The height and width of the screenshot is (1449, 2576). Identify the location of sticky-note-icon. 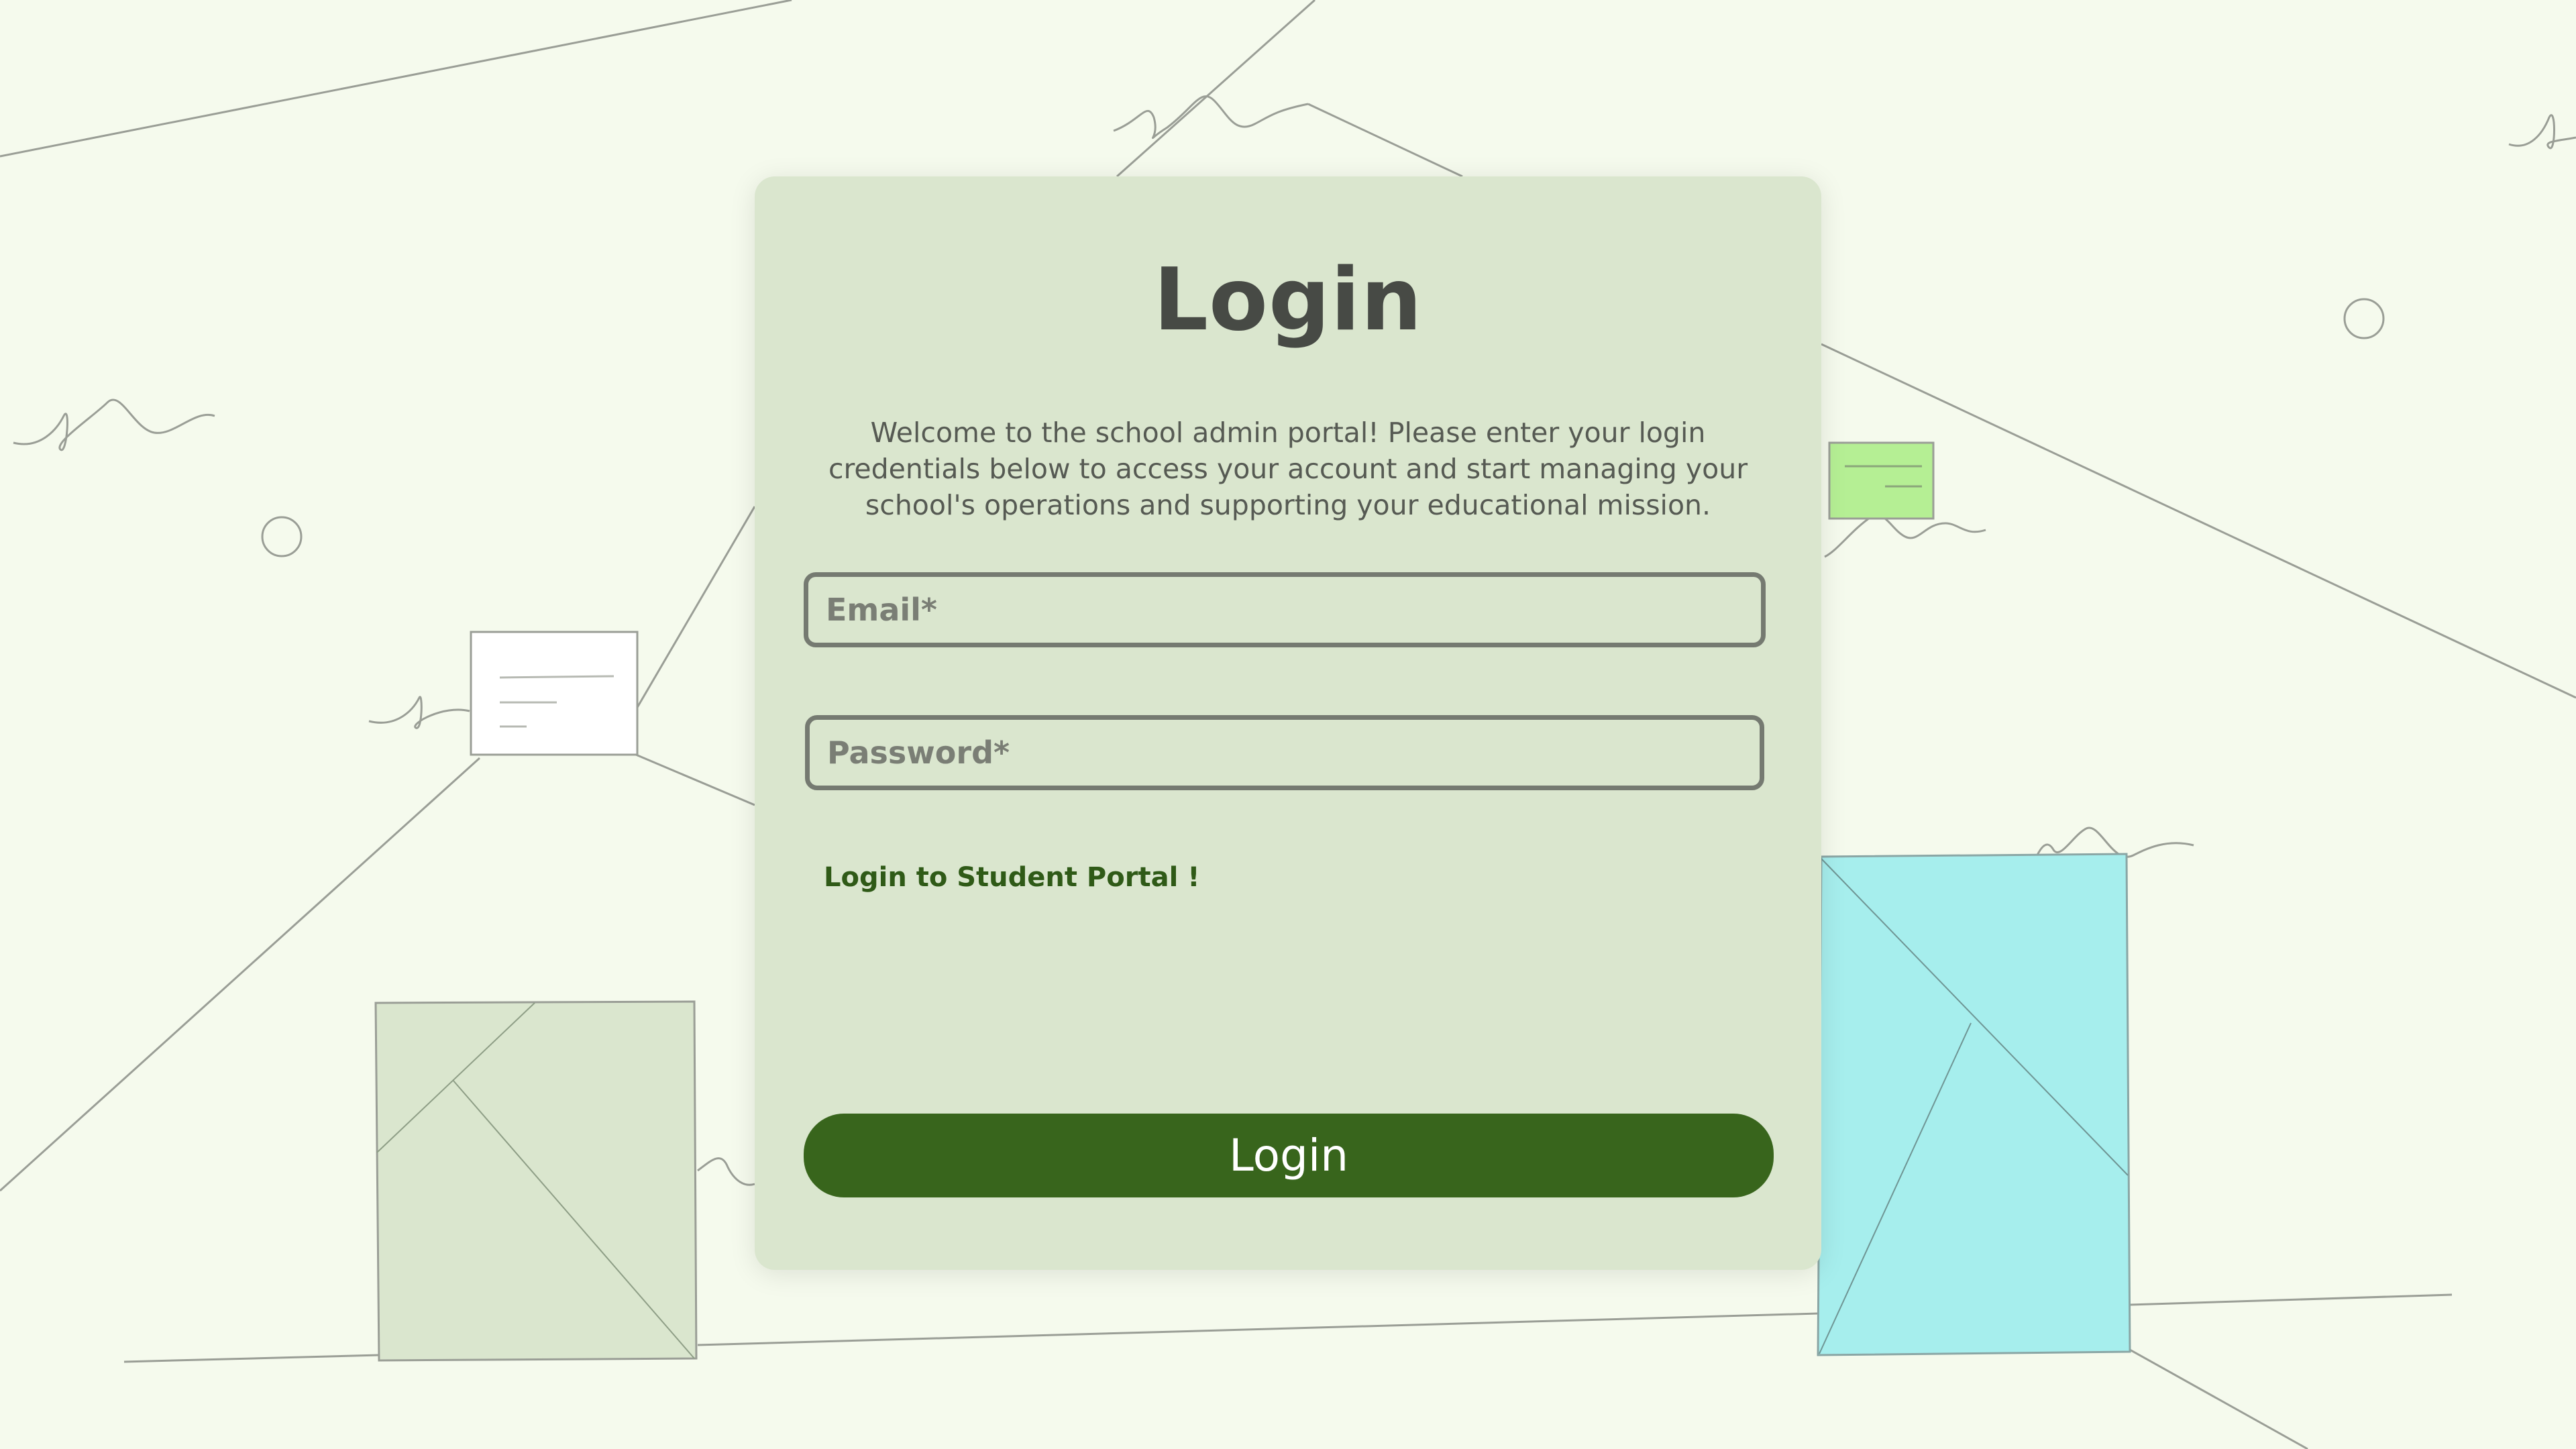
(1881, 480).